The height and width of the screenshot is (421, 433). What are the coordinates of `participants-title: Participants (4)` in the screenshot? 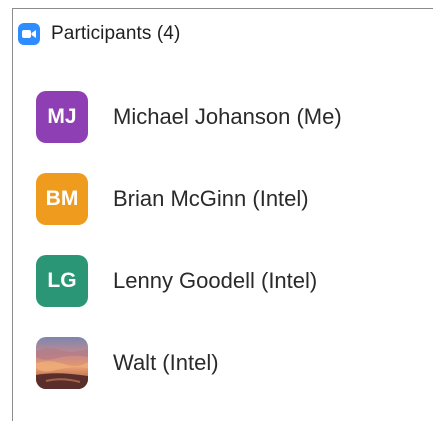 It's located at (116, 33).